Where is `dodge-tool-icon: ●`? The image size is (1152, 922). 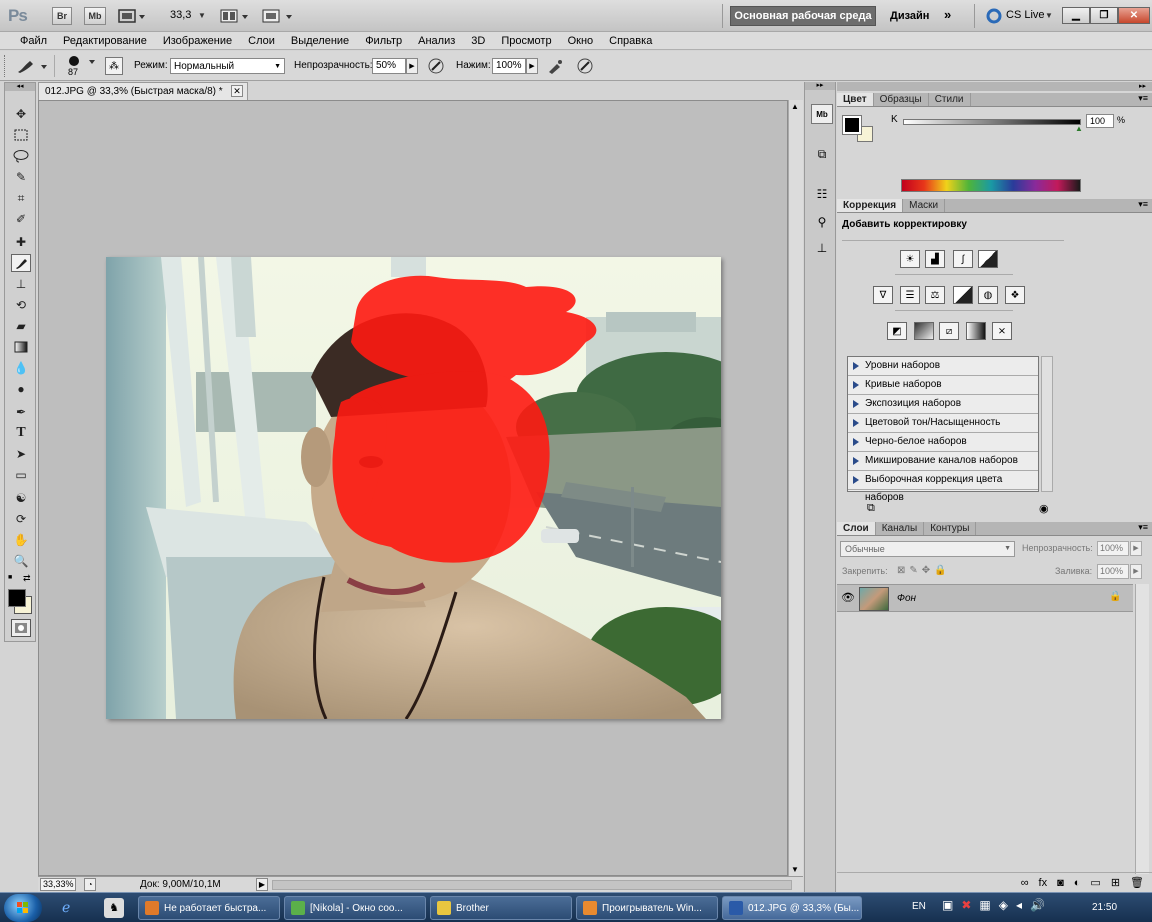
dodge-tool-icon: ● is located at coordinates (21, 389).